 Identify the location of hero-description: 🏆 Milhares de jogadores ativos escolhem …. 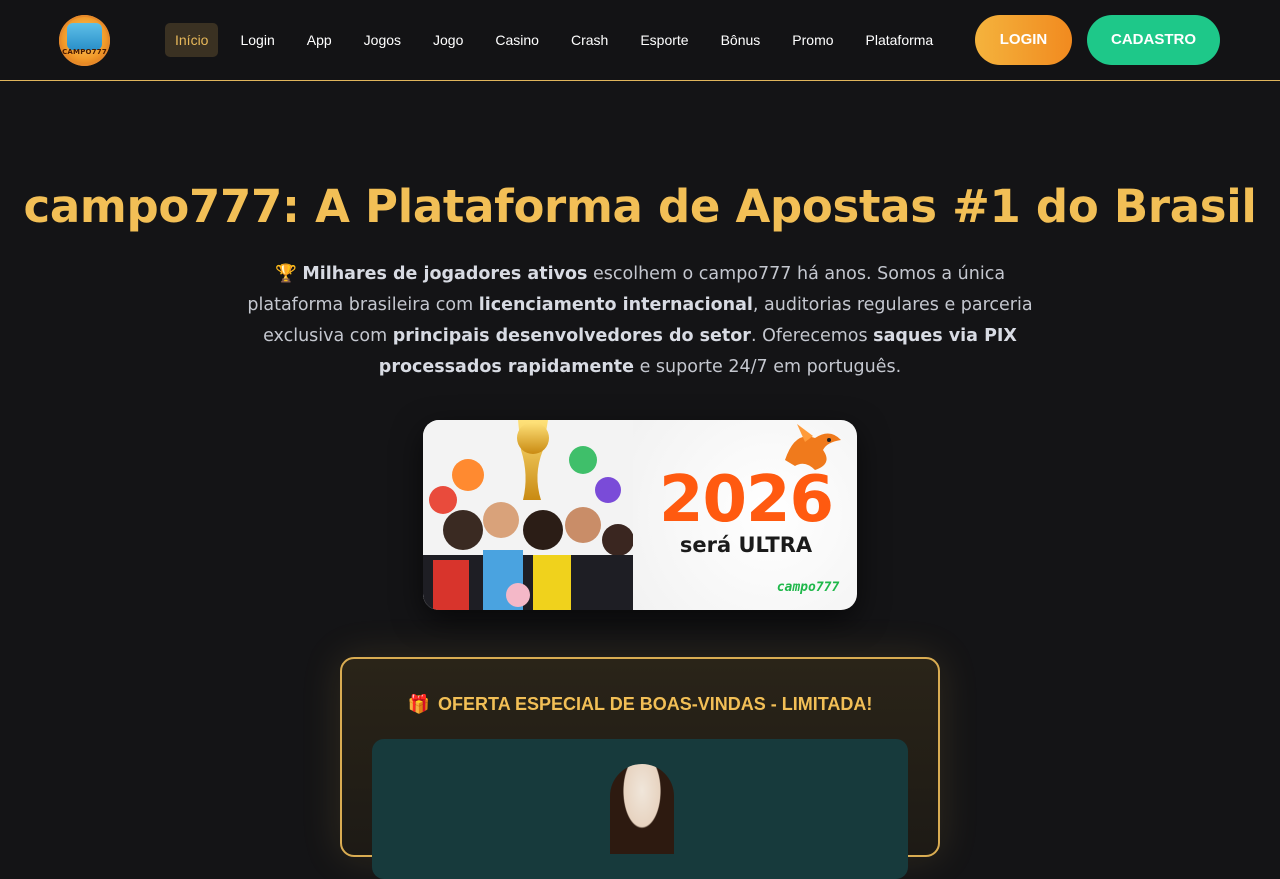
(640, 321).